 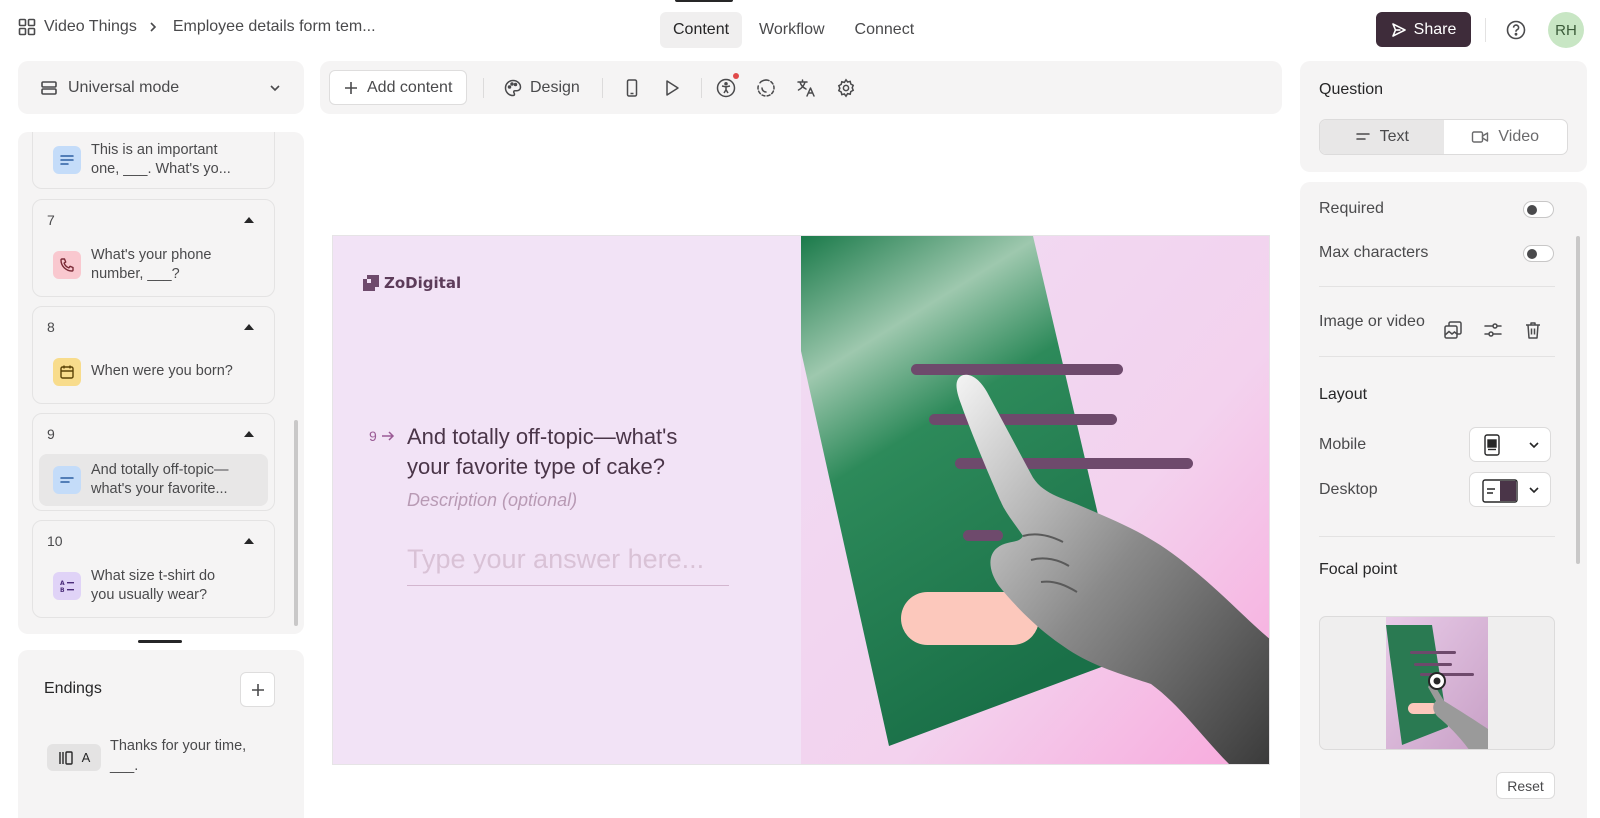 I want to click on focal-point-picker, so click(x=1437, y=683).